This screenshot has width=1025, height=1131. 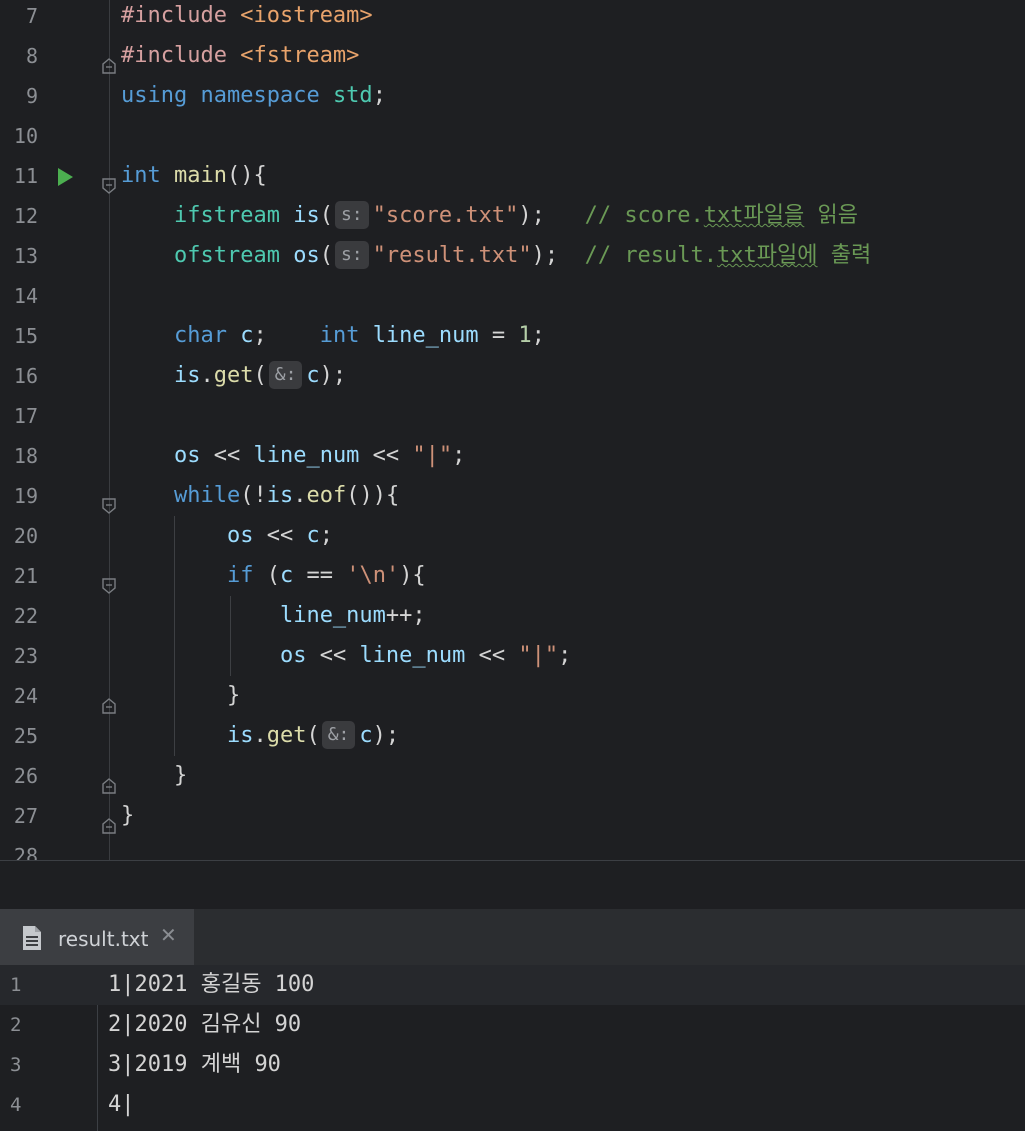 I want to click on code-line: 19 while(!is.eof()){, so click(x=512, y=496).